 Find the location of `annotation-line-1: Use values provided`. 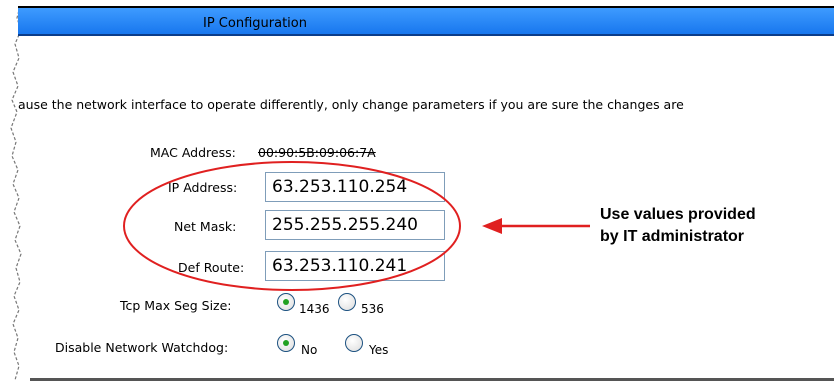

annotation-line-1: Use values provided is located at coordinates (678, 214).